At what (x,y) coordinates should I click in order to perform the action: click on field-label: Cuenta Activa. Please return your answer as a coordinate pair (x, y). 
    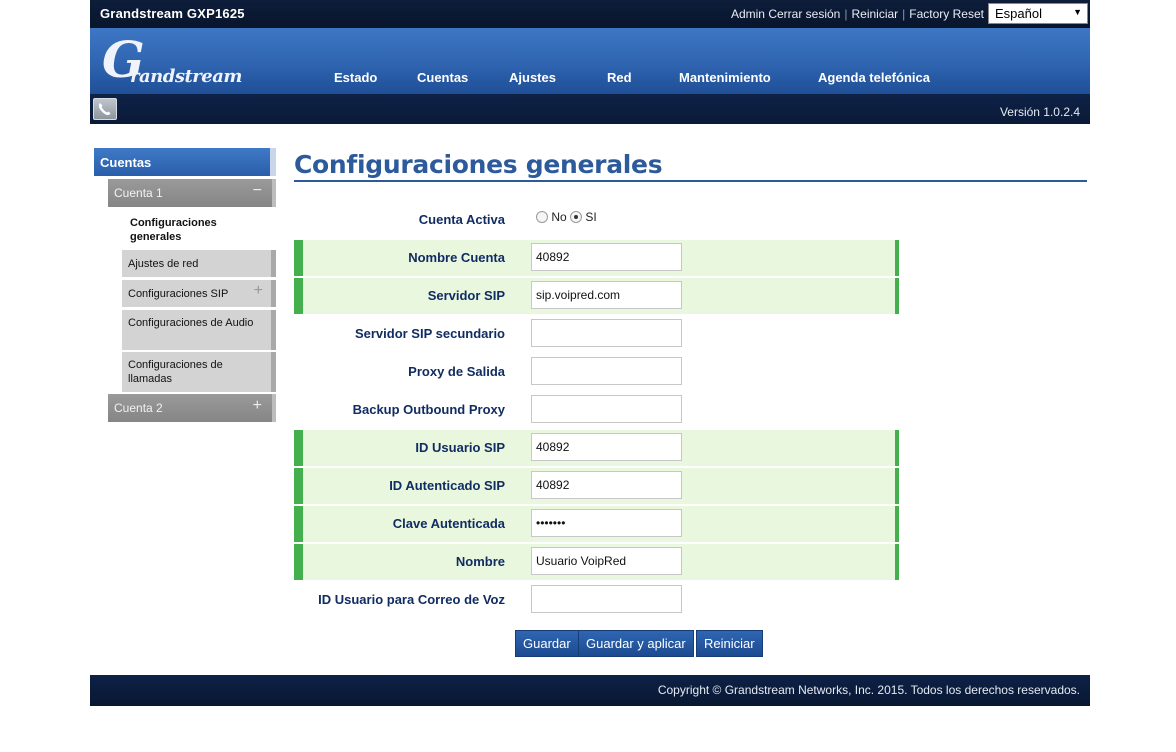
    Looking at the image, I should click on (461, 219).